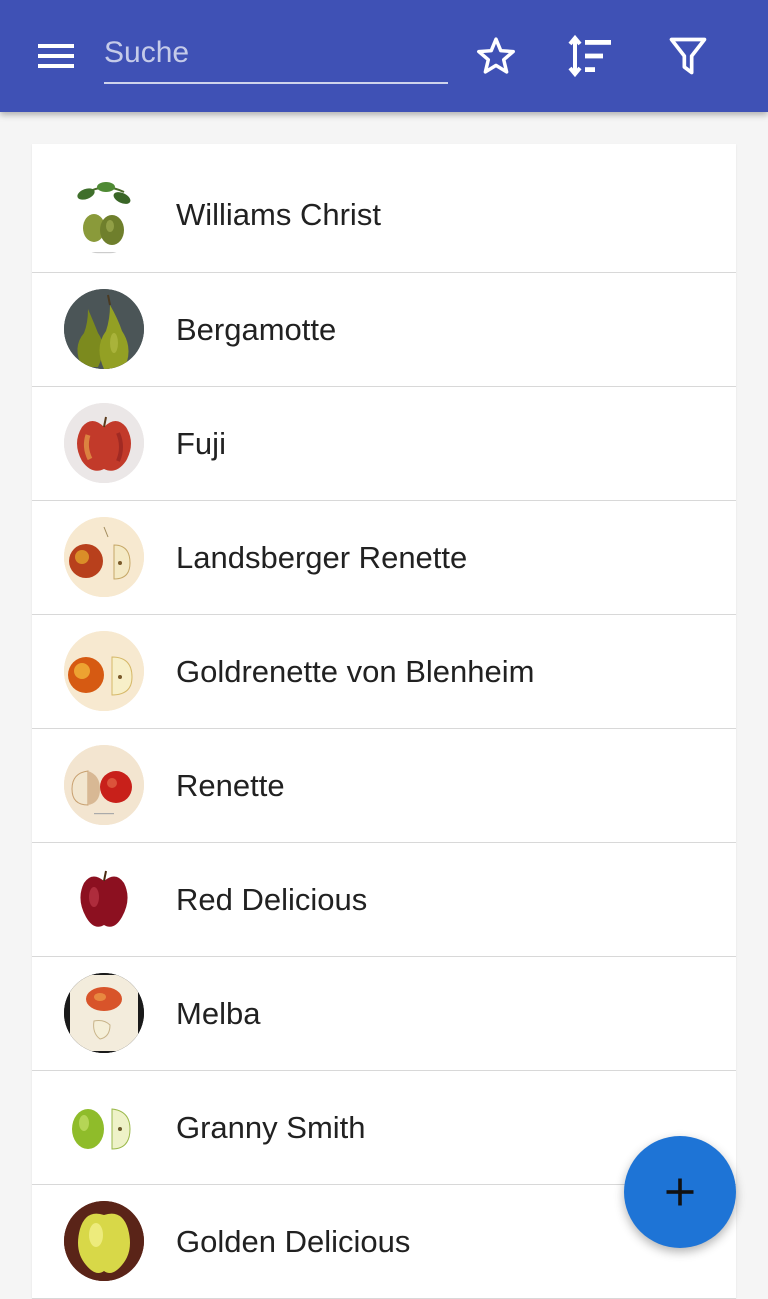 This screenshot has width=768, height=1299. I want to click on list-item-label: Granny Smith, so click(271, 1127).